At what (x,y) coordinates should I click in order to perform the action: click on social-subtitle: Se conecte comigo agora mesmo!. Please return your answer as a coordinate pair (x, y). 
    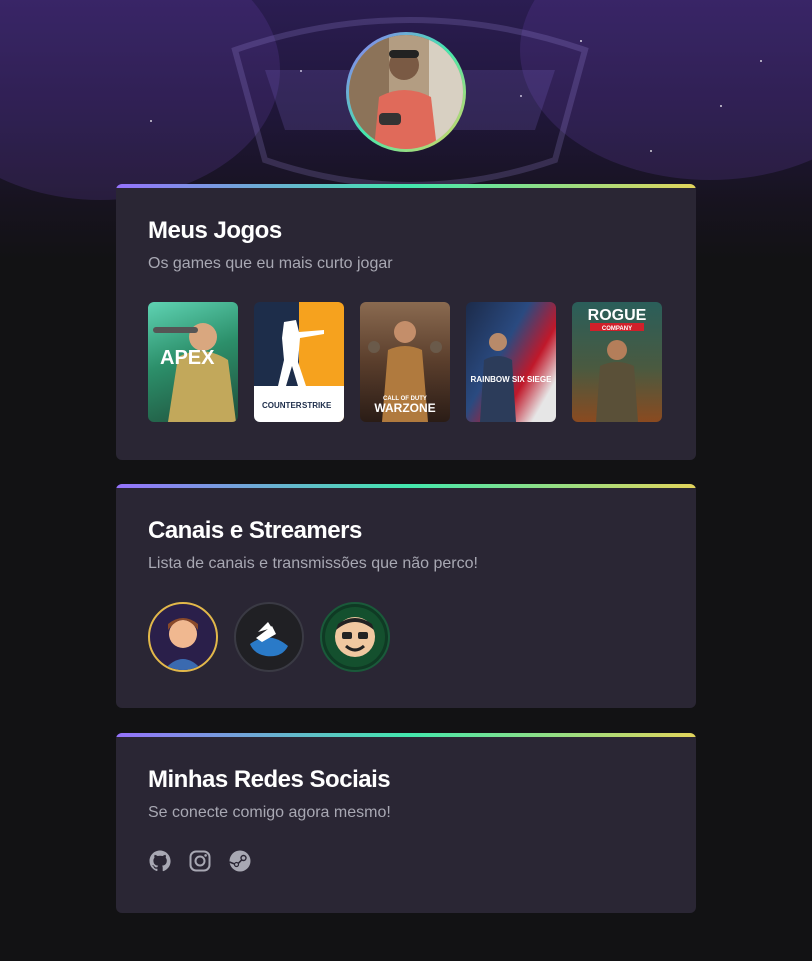
    Looking at the image, I should click on (269, 812).